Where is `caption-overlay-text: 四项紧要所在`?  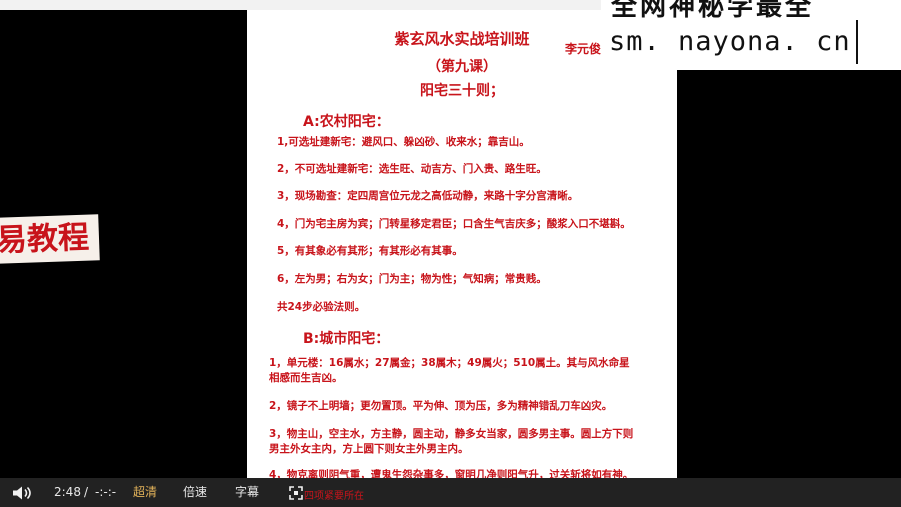
caption-overlay-text: 四项紧要所在 is located at coordinates (334, 496).